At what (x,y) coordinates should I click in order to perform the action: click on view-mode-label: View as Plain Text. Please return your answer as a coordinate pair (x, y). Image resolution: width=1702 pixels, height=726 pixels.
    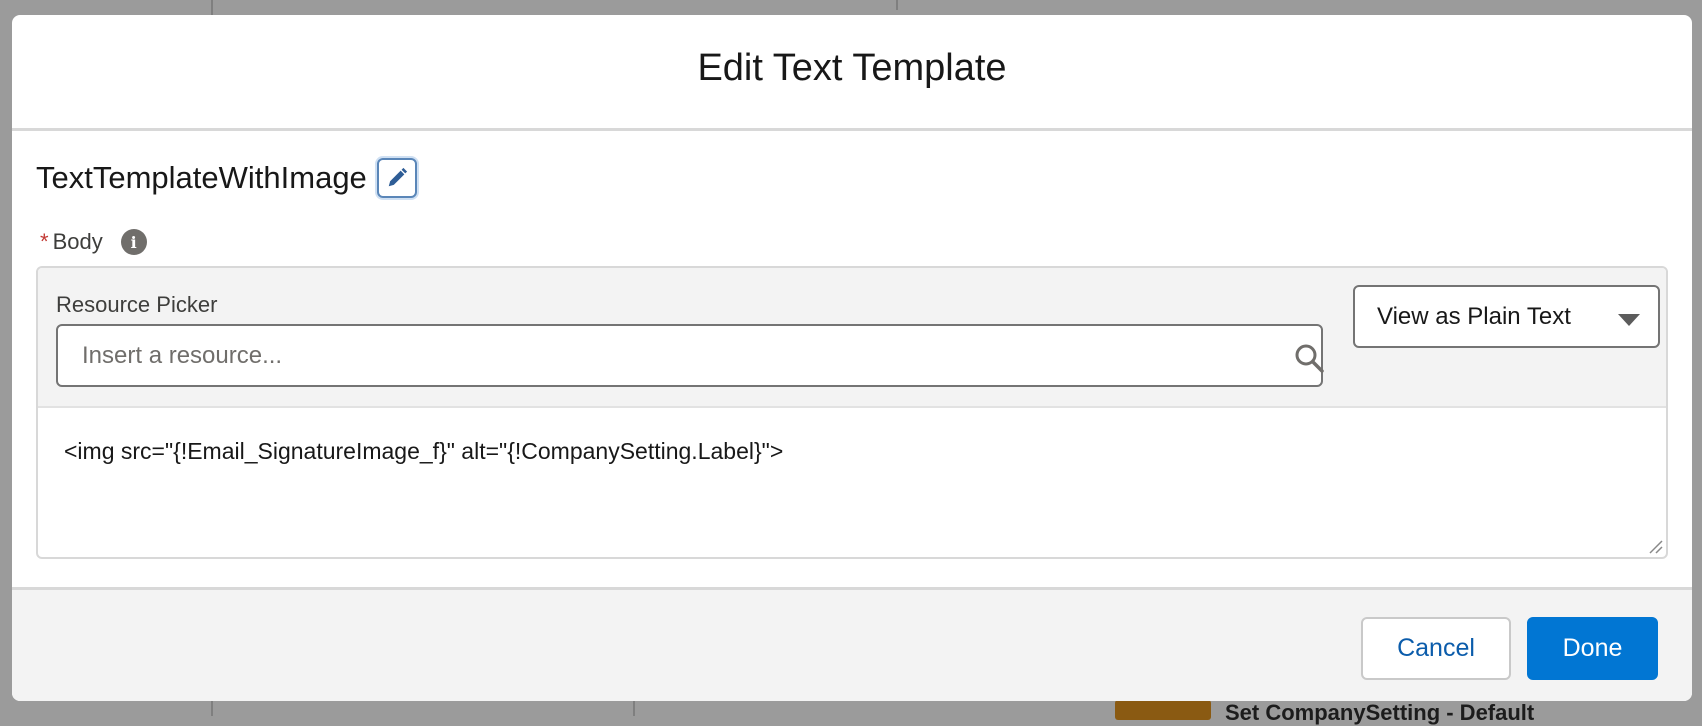
    Looking at the image, I should click on (1474, 316).